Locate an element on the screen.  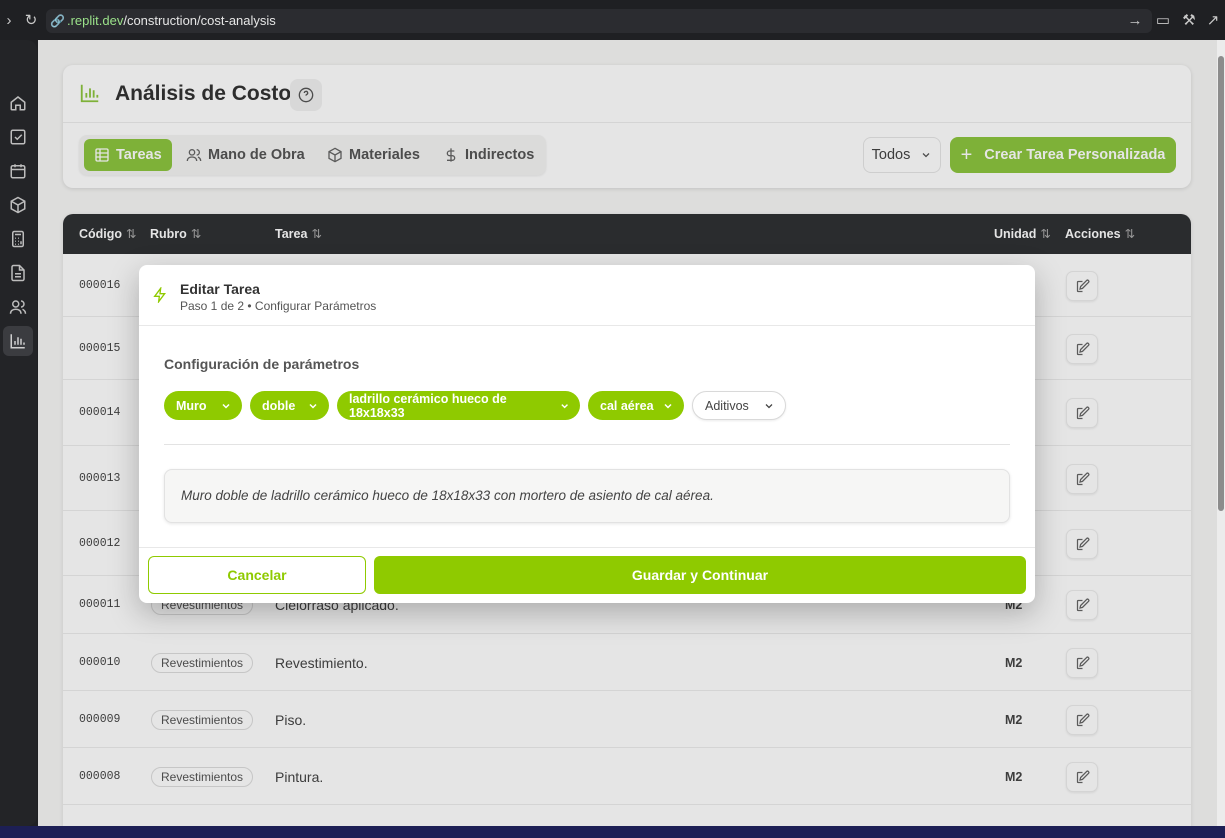
cancel-button: Cancelar is located at coordinates (257, 575).